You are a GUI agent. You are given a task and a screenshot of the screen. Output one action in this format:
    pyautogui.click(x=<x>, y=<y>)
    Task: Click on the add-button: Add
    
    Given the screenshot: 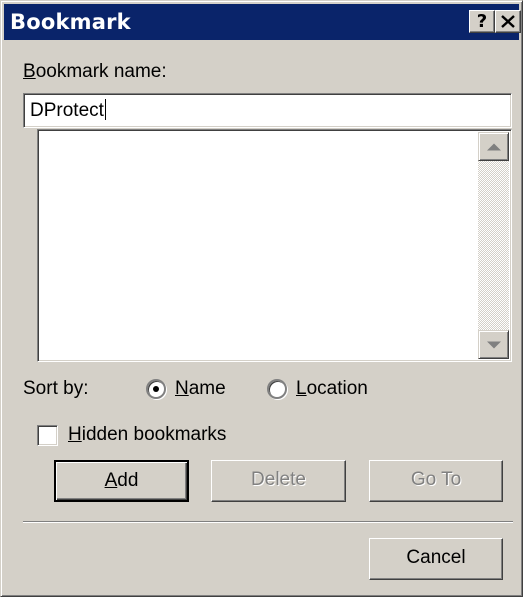 What is the action you would take?
    pyautogui.click(x=121, y=481)
    